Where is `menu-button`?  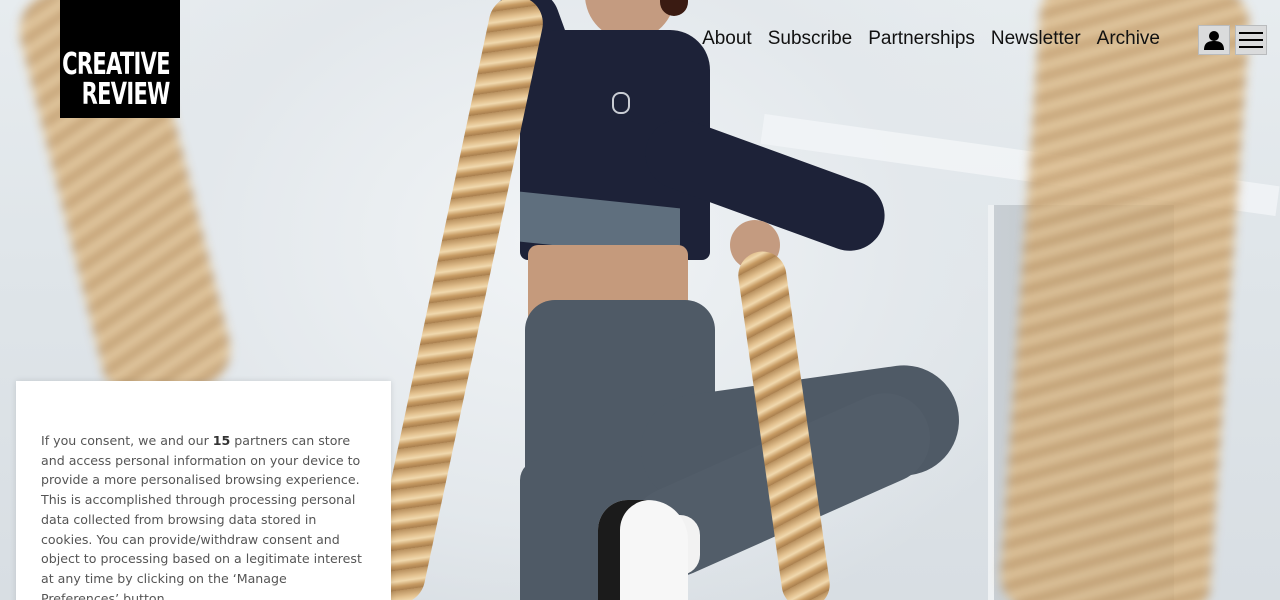
menu-button is located at coordinates (1251, 40).